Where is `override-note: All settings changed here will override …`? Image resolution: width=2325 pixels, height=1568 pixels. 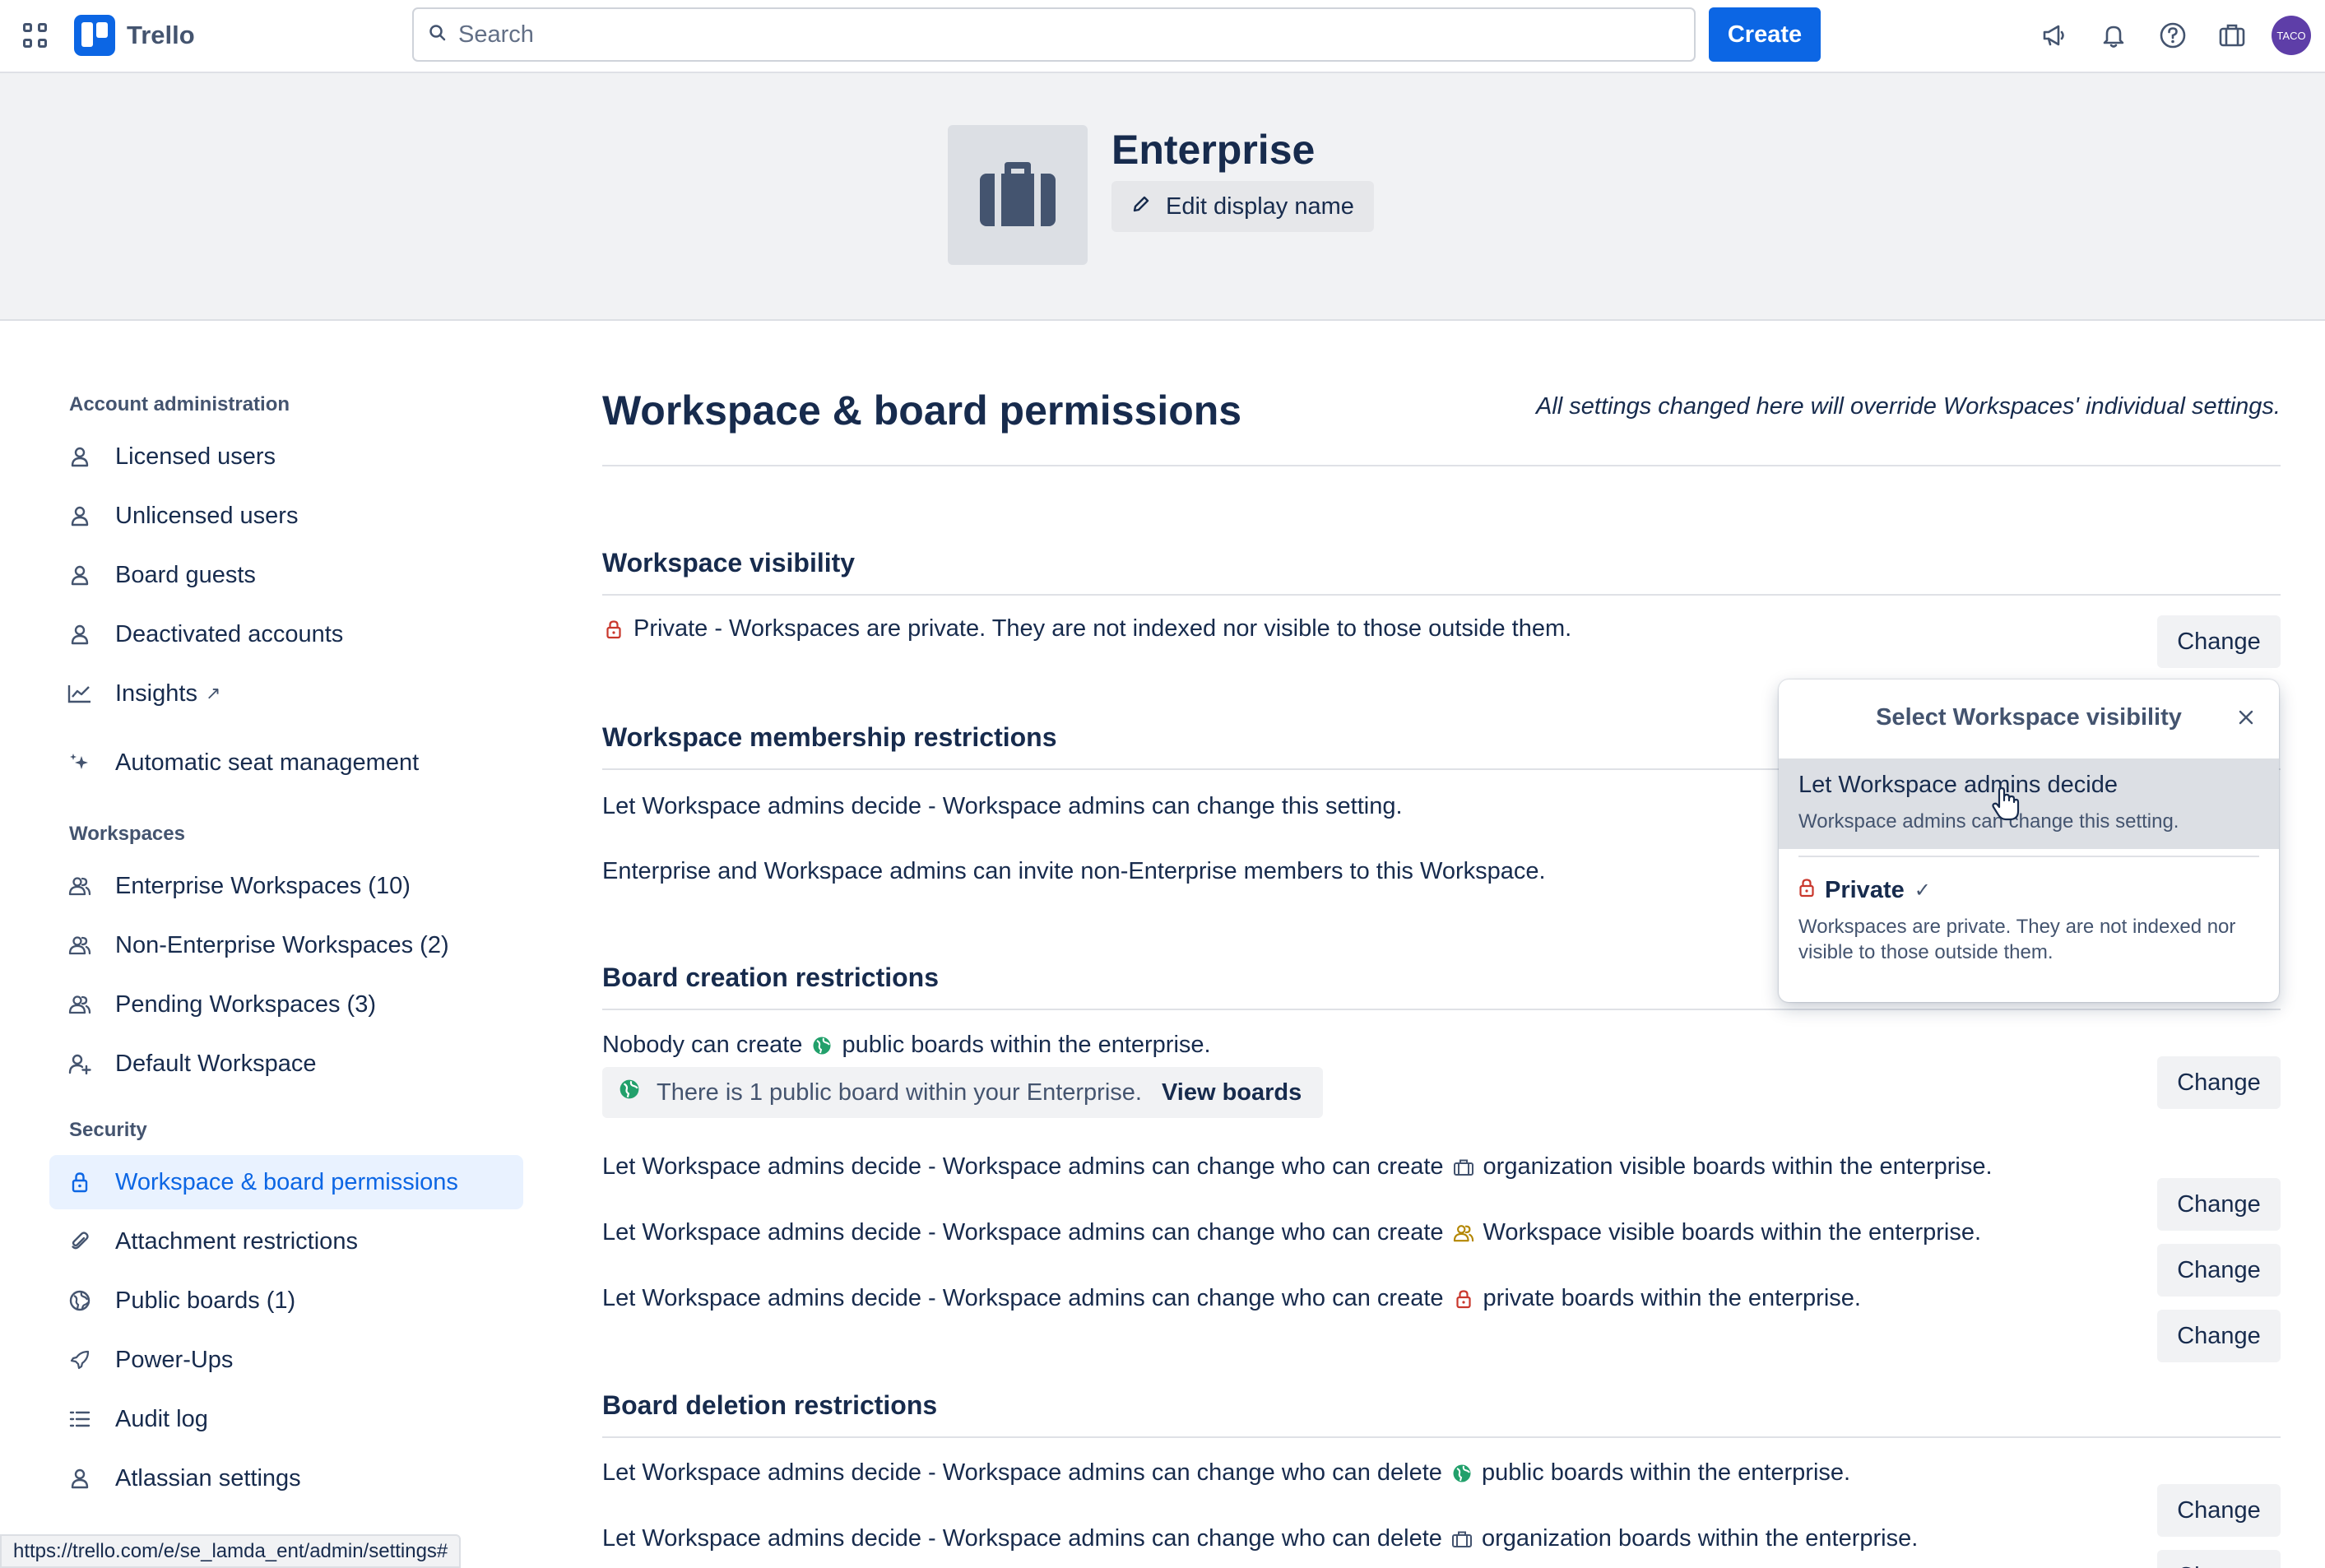
override-note: All settings changed here will override … is located at coordinates (1909, 406).